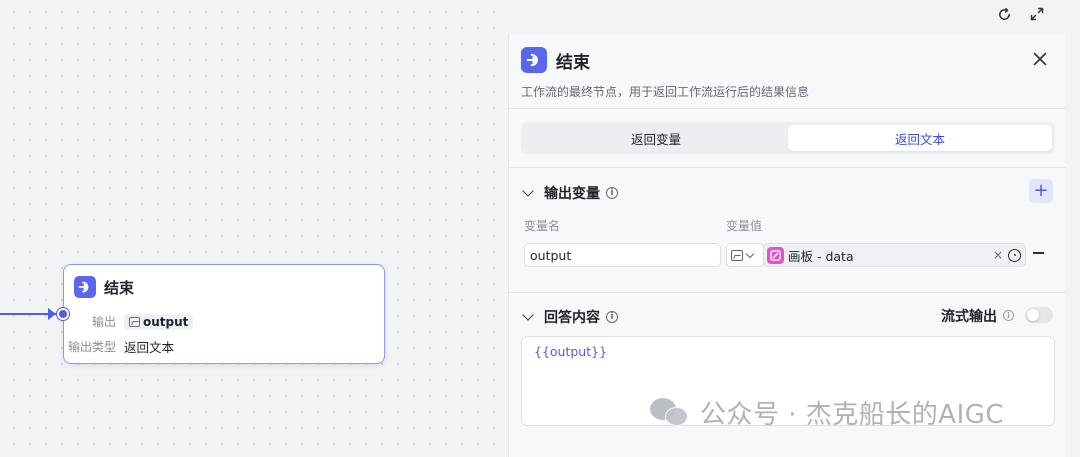 This screenshot has width=1080, height=457. I want to click on panel-header: 结束, so click(555, 60).